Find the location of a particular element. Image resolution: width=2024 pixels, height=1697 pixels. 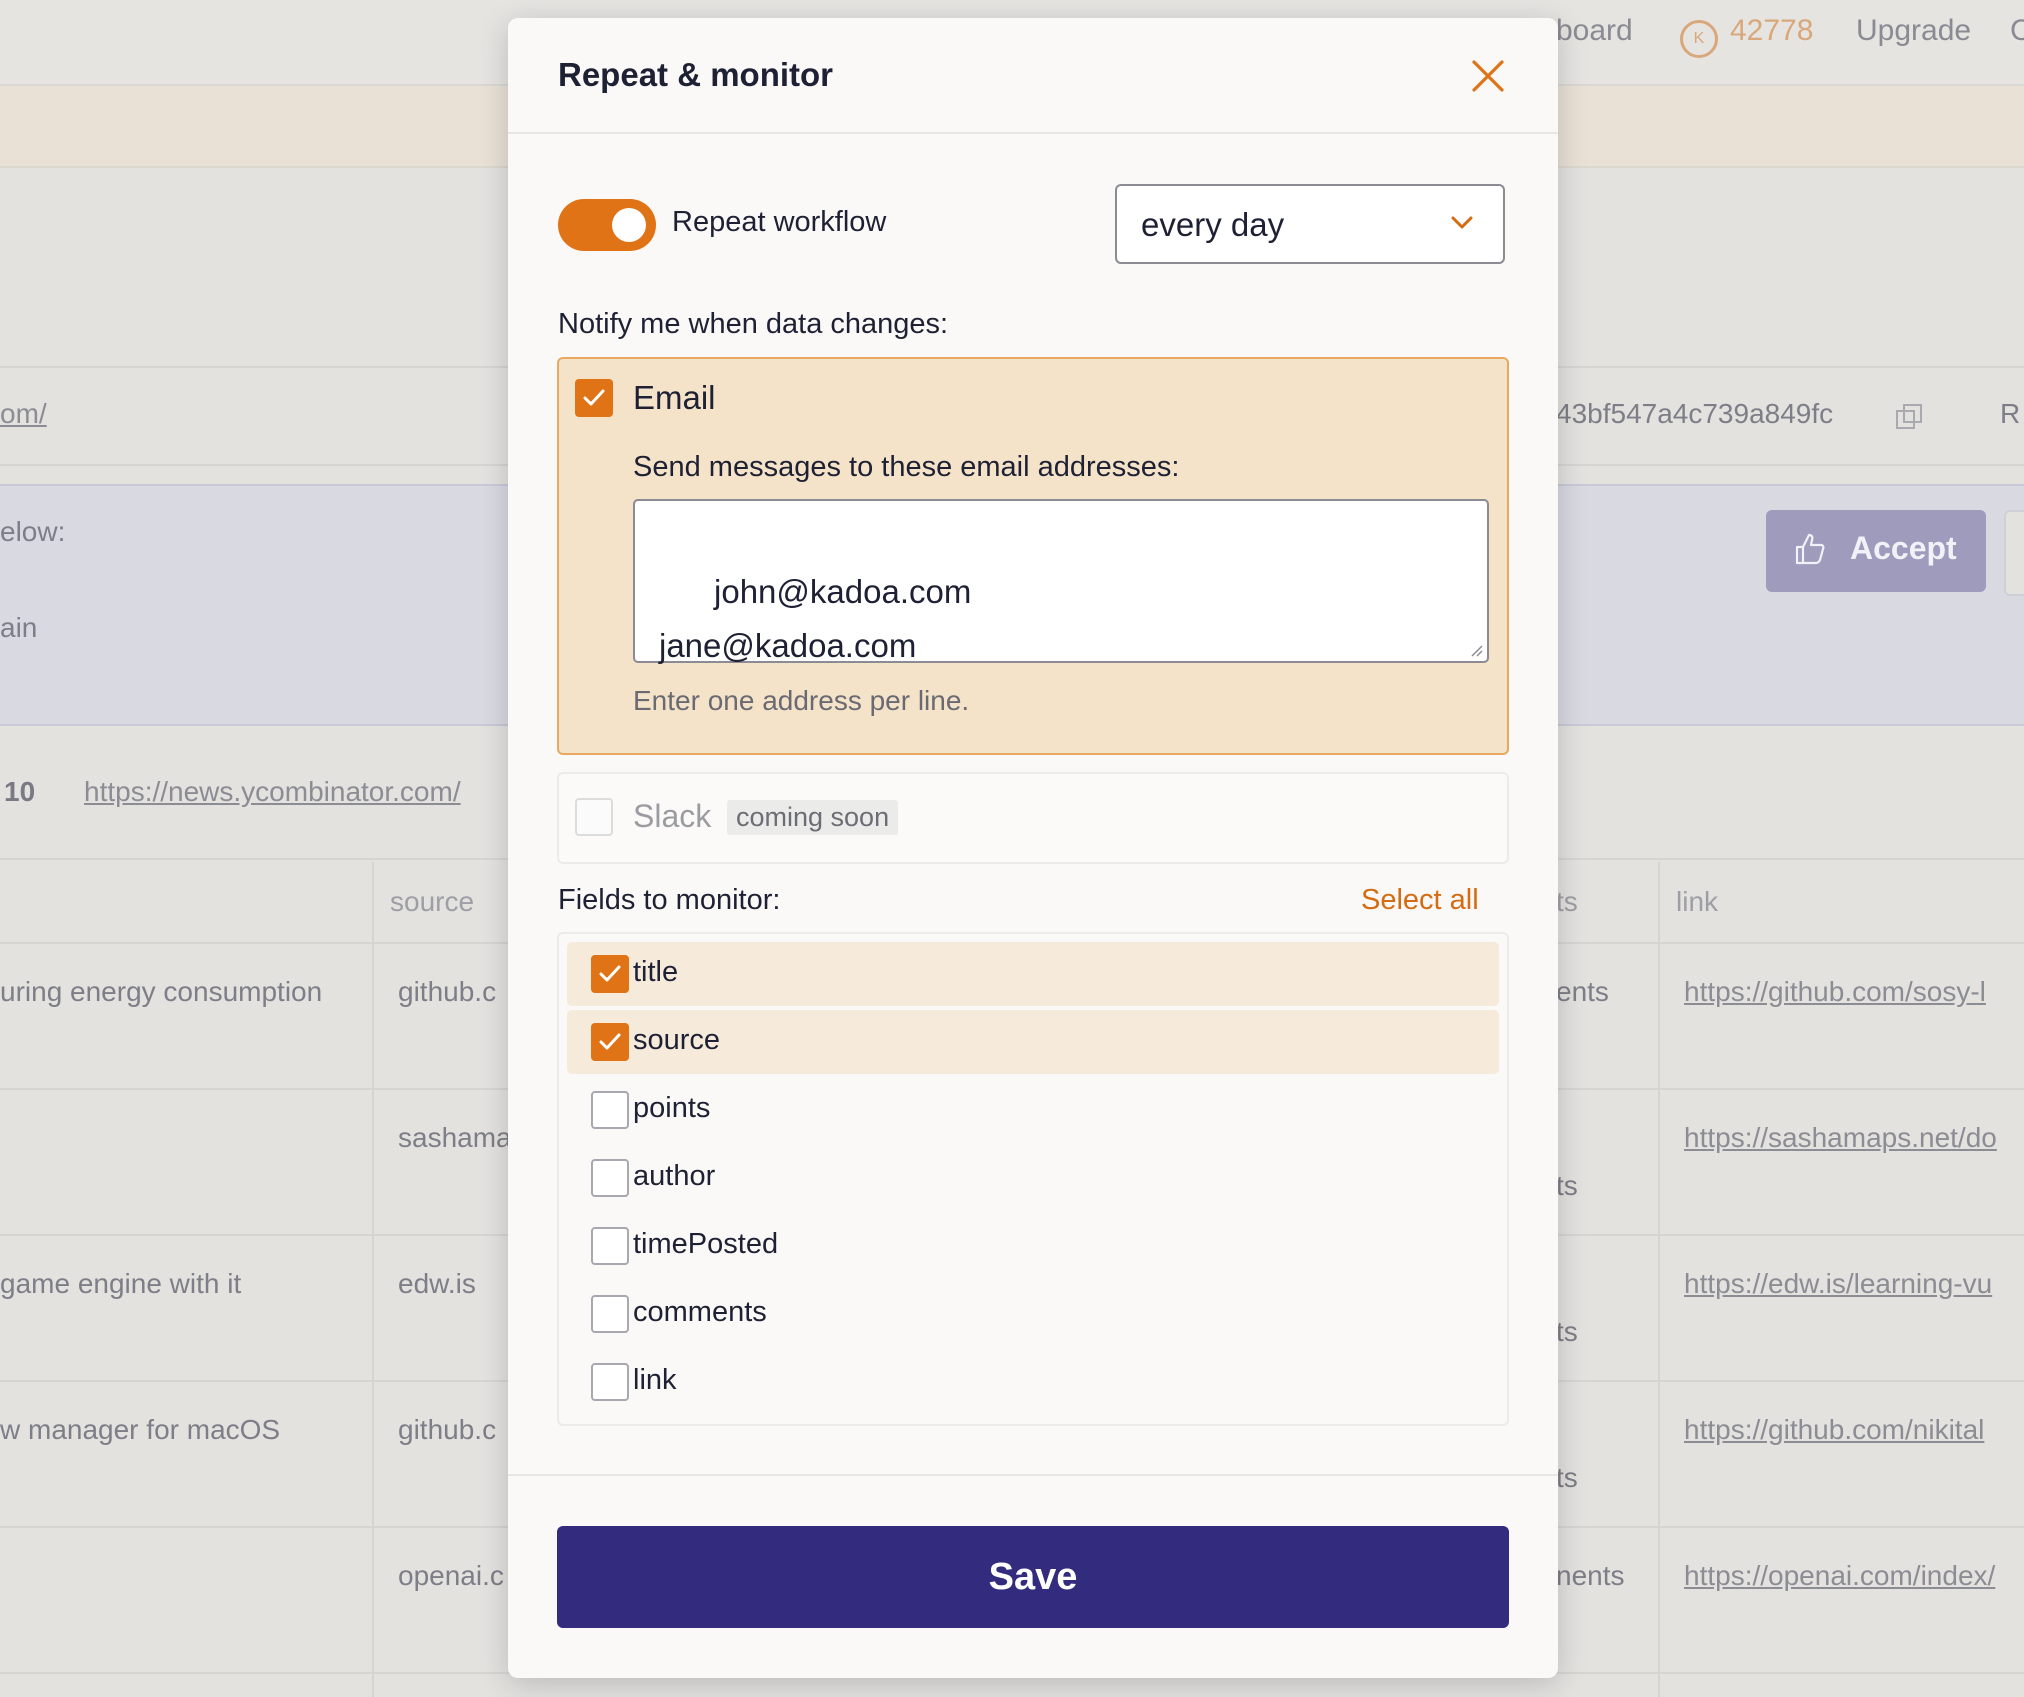

save-button: Save is located at coordinates (1033, 1577).